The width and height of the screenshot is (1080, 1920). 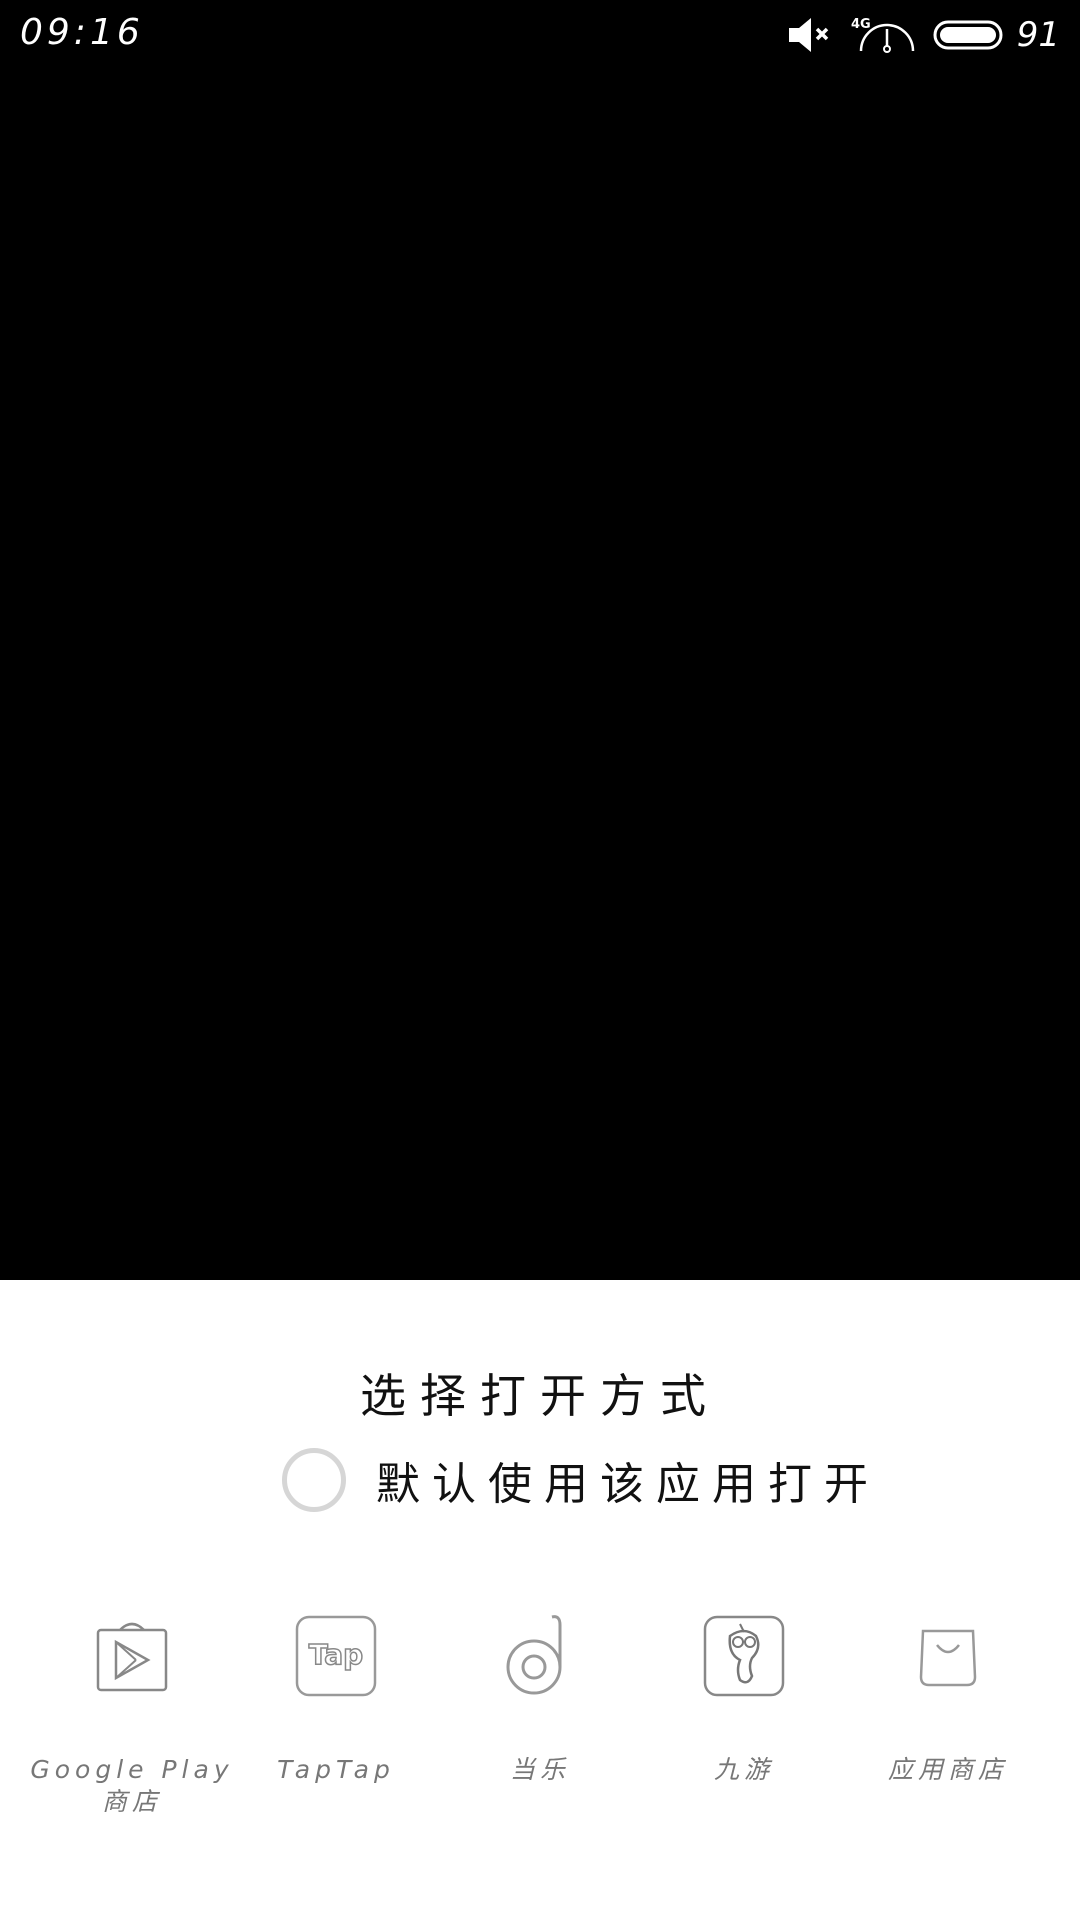 What do you see at coordinates (314, 1480) in the screenshot?
I see `default-option-radio` at bounding box center [314, 1480].